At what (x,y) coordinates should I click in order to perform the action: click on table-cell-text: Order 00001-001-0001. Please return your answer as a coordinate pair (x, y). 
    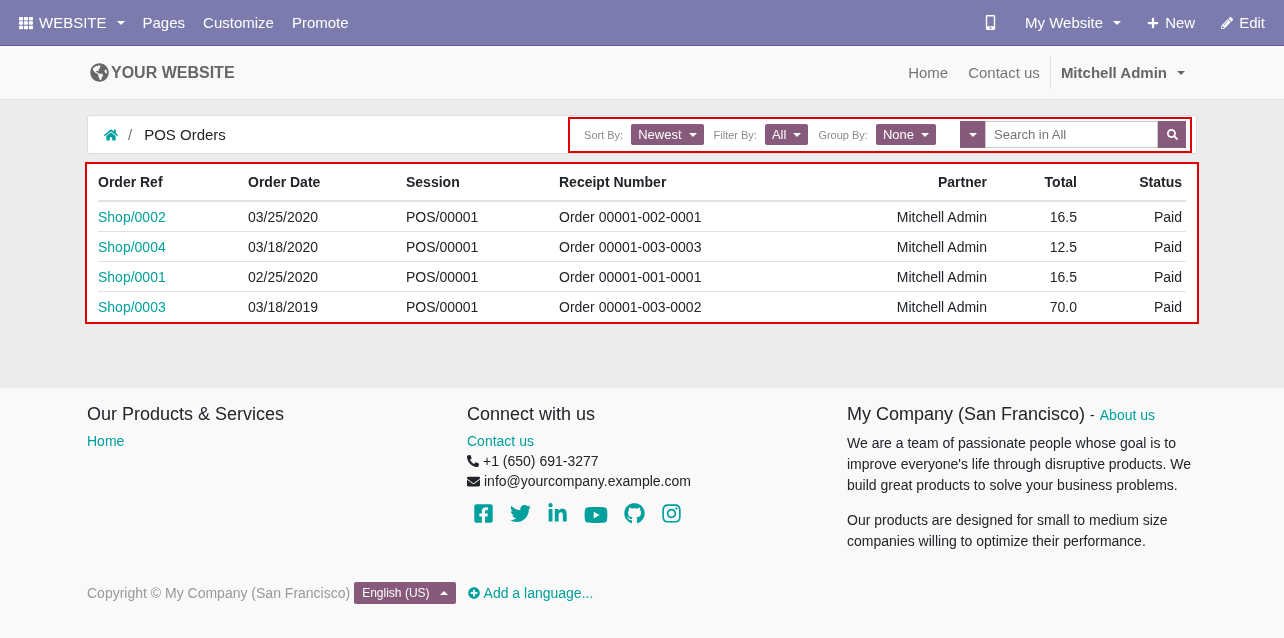
    Looking at the image, I should click on (631, 276).